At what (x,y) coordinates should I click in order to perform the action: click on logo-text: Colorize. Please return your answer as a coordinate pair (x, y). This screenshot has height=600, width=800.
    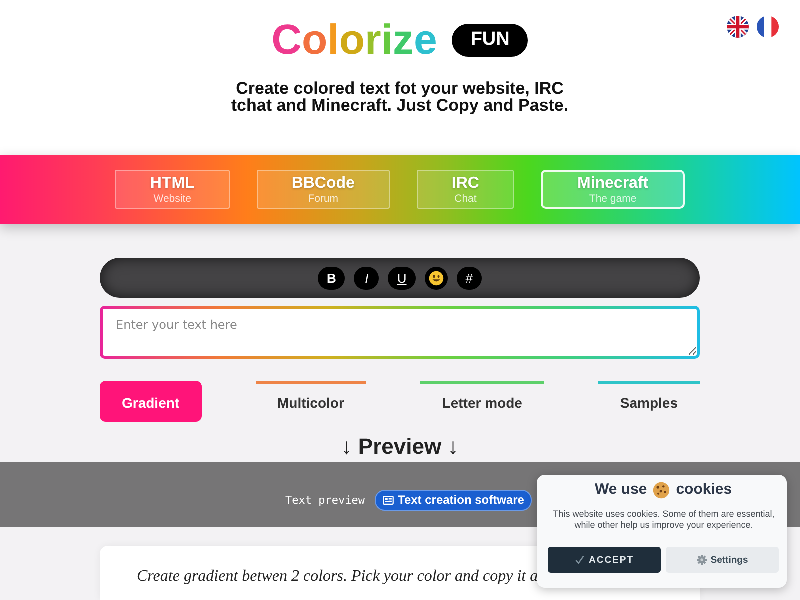
    Looking at the image, I should click on (355, 40).